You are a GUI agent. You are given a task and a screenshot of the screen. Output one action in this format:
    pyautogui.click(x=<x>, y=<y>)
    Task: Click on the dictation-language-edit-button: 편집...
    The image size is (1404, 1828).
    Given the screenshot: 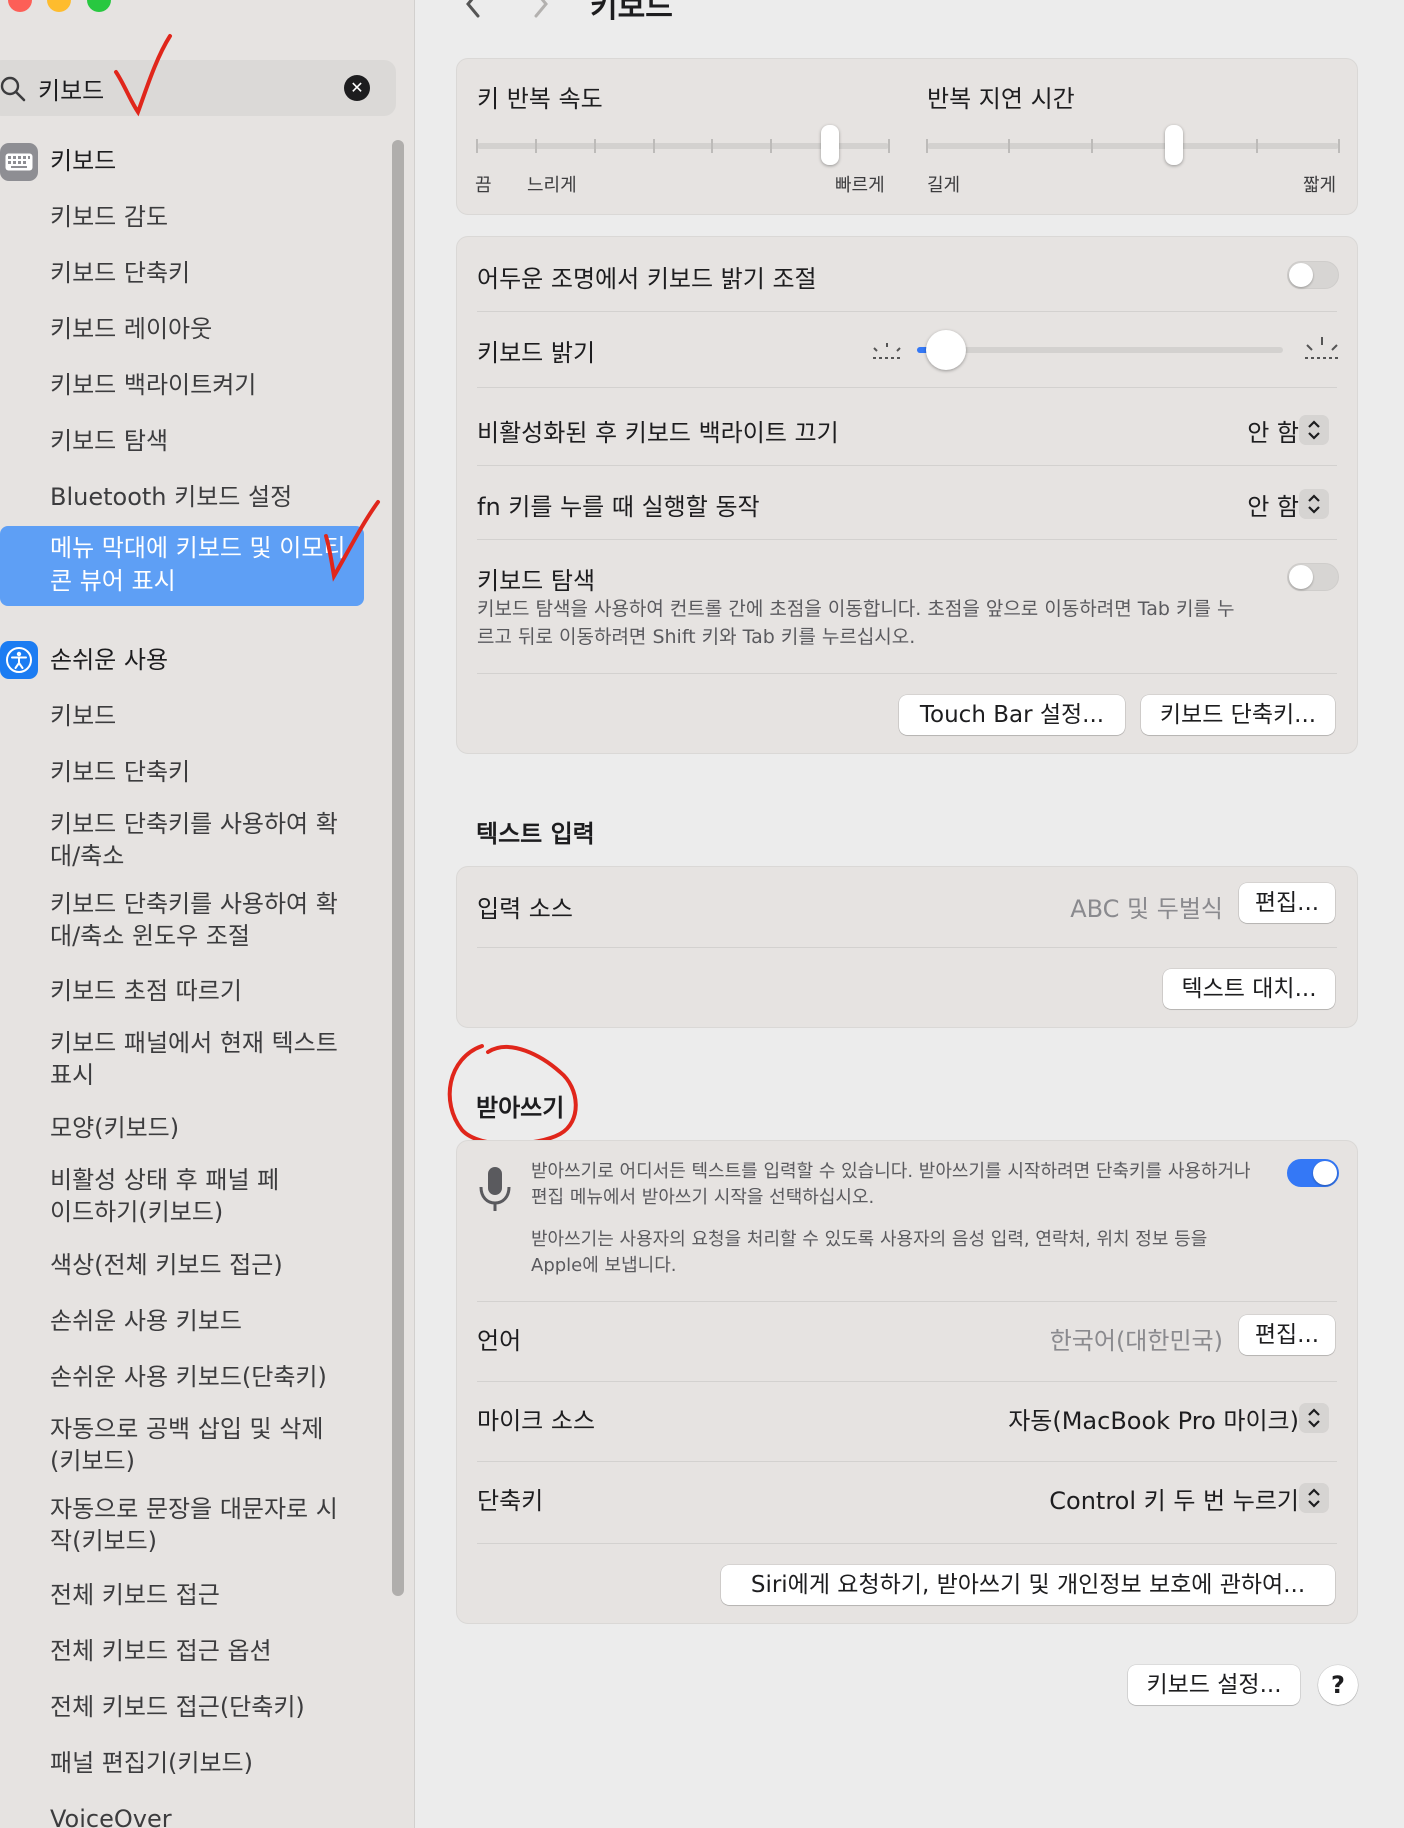 What is the action you would take?
    pyautogui.click(x=1287, y=1335)
    